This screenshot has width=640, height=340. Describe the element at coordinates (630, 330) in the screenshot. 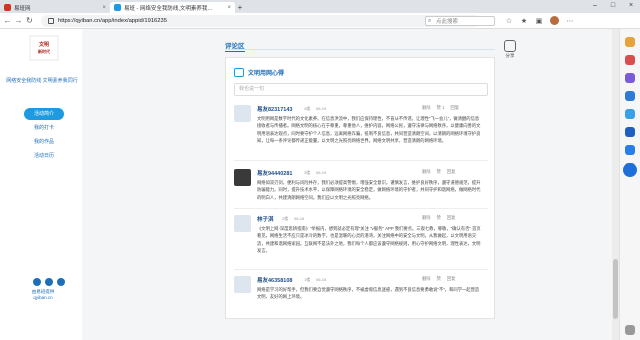

I see `settings-icon` at that location.